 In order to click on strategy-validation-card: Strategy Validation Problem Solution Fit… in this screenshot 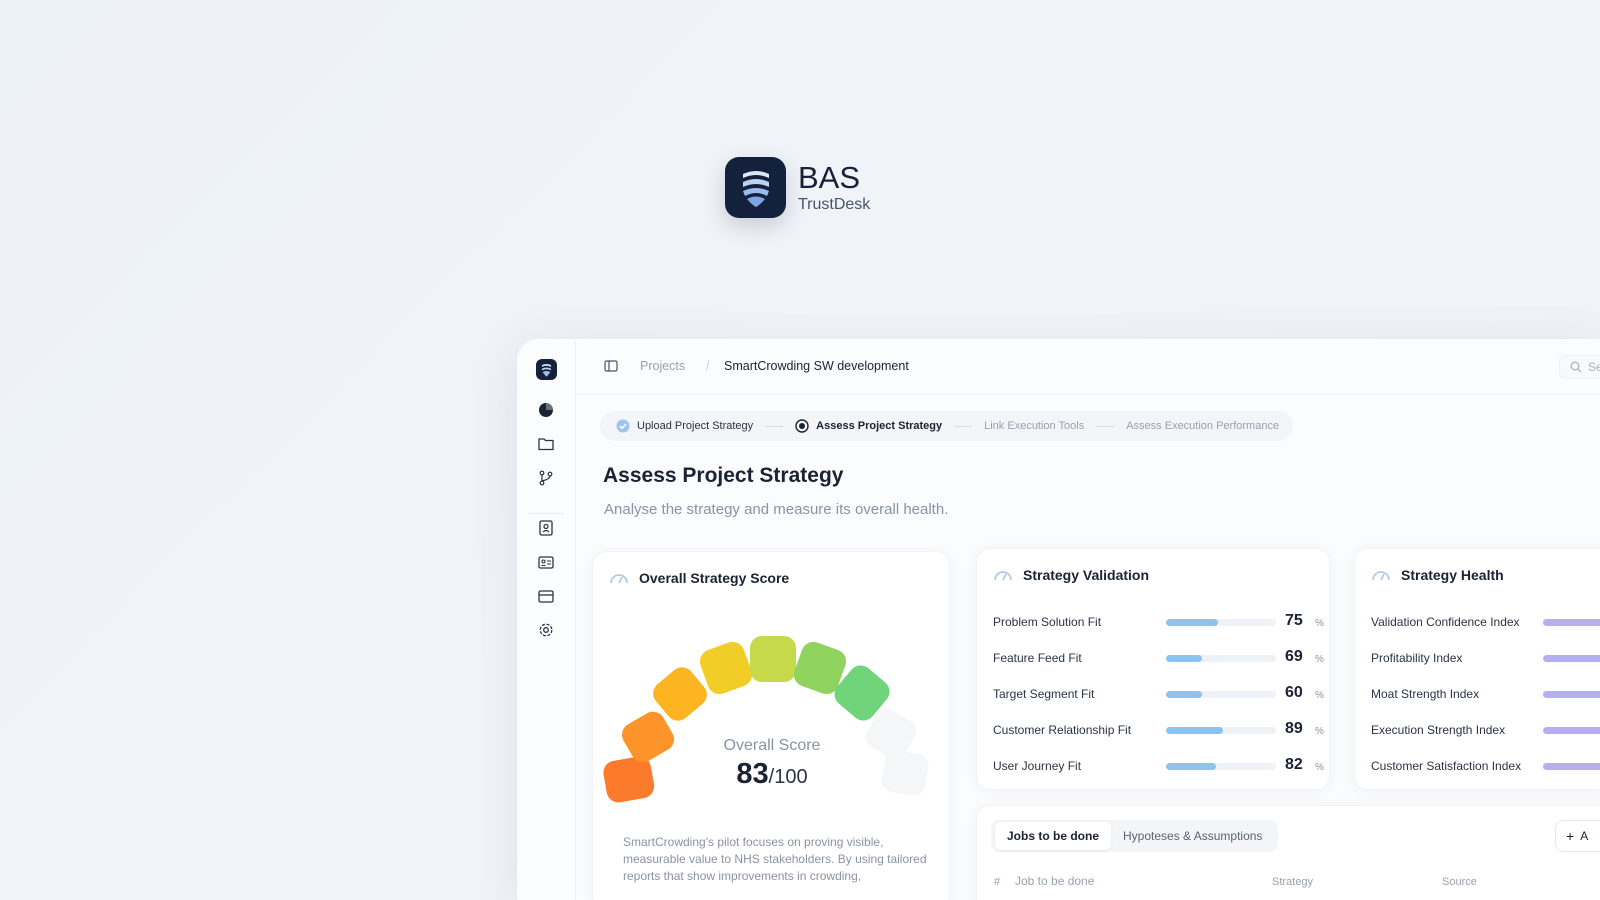, I will do `click(1153, 669)`.